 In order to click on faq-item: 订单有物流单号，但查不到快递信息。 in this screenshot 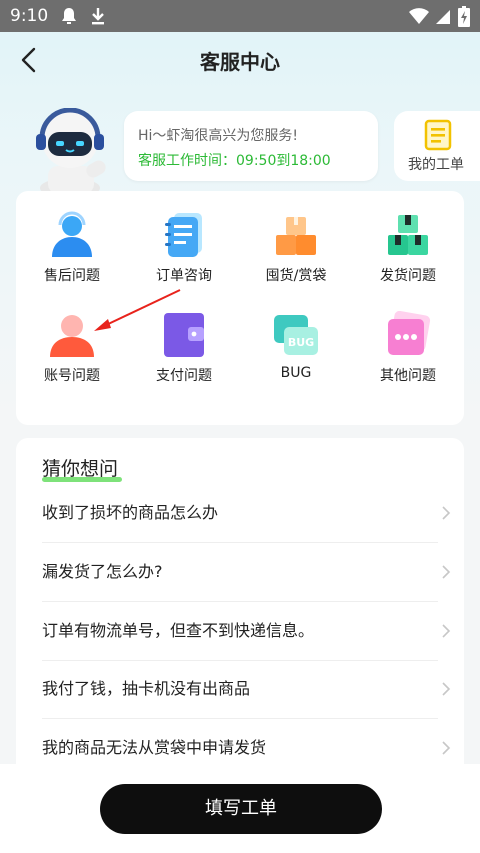, I will do `click(246, 631)`.